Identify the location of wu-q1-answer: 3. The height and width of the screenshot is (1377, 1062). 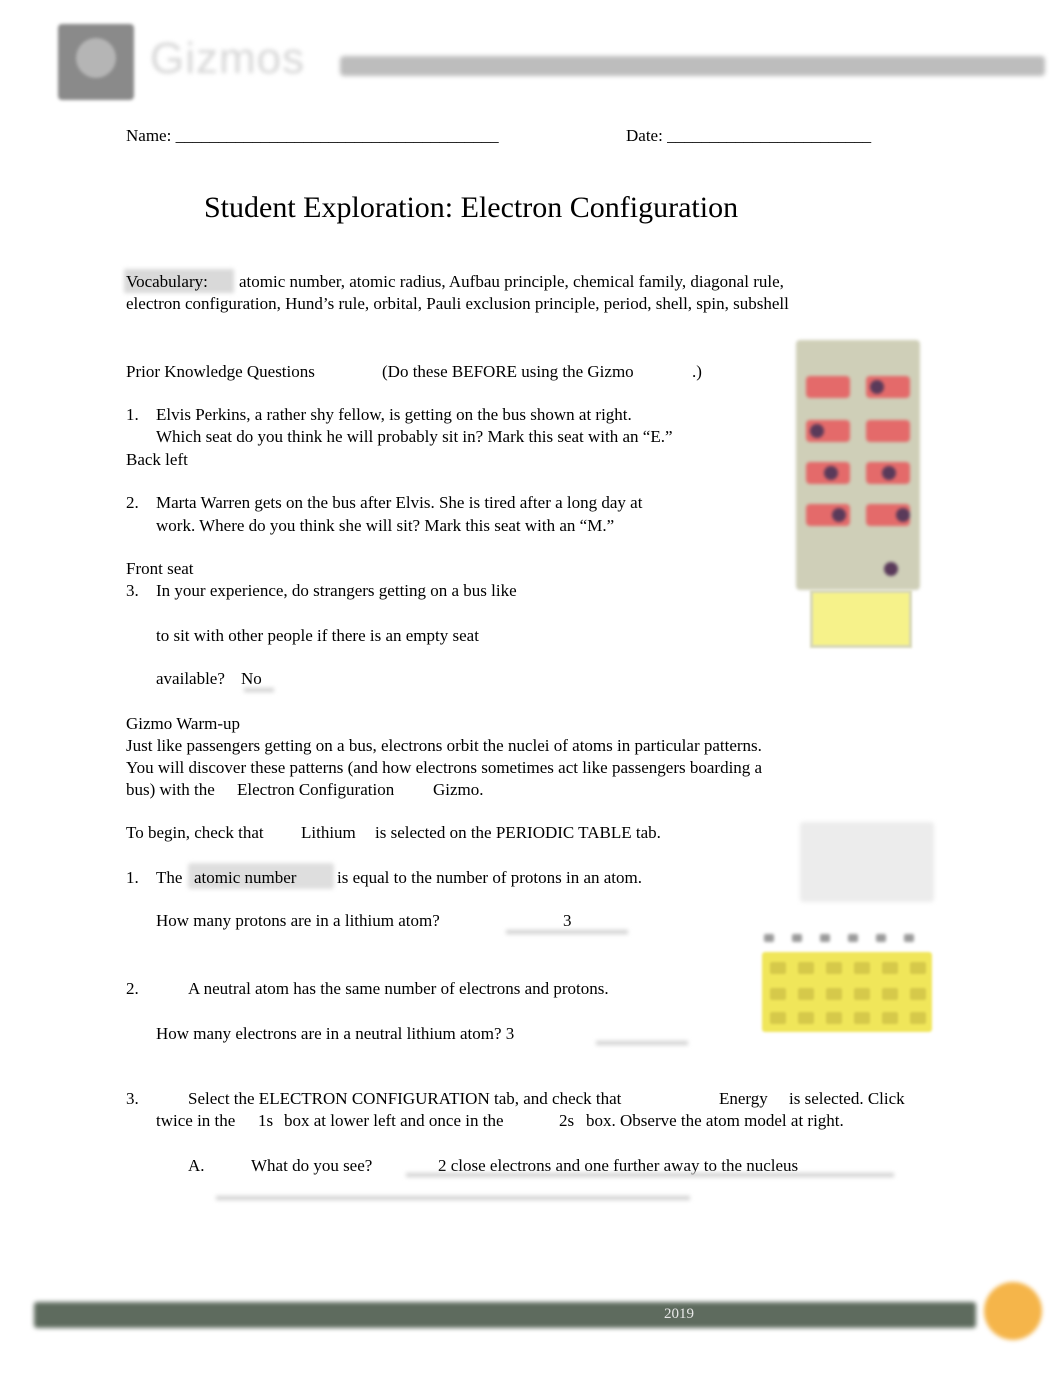
(567, 921).